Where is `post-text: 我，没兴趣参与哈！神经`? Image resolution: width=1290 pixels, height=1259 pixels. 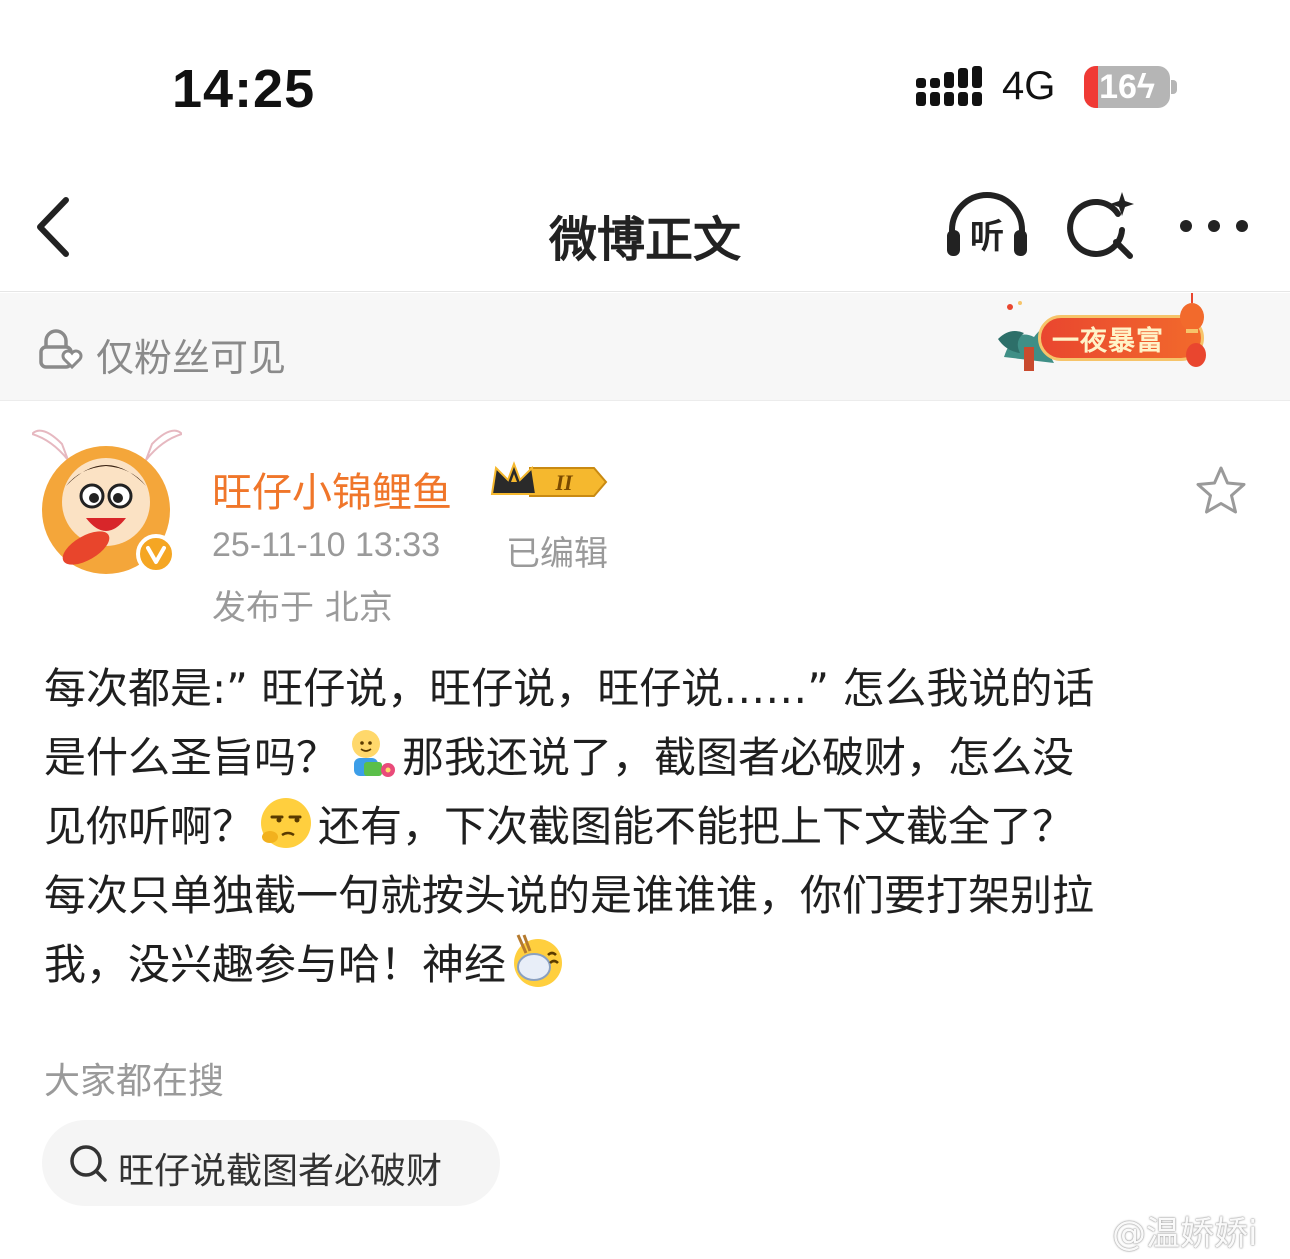
post-text: 我，没兴趣参与哈！神经 is located at coordinates (275, 964).